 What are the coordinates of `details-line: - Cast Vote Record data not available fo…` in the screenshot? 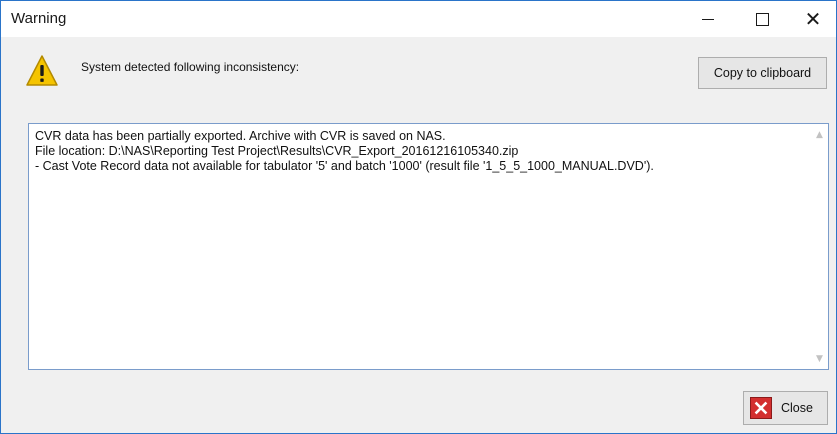 It's located at (344, 166).